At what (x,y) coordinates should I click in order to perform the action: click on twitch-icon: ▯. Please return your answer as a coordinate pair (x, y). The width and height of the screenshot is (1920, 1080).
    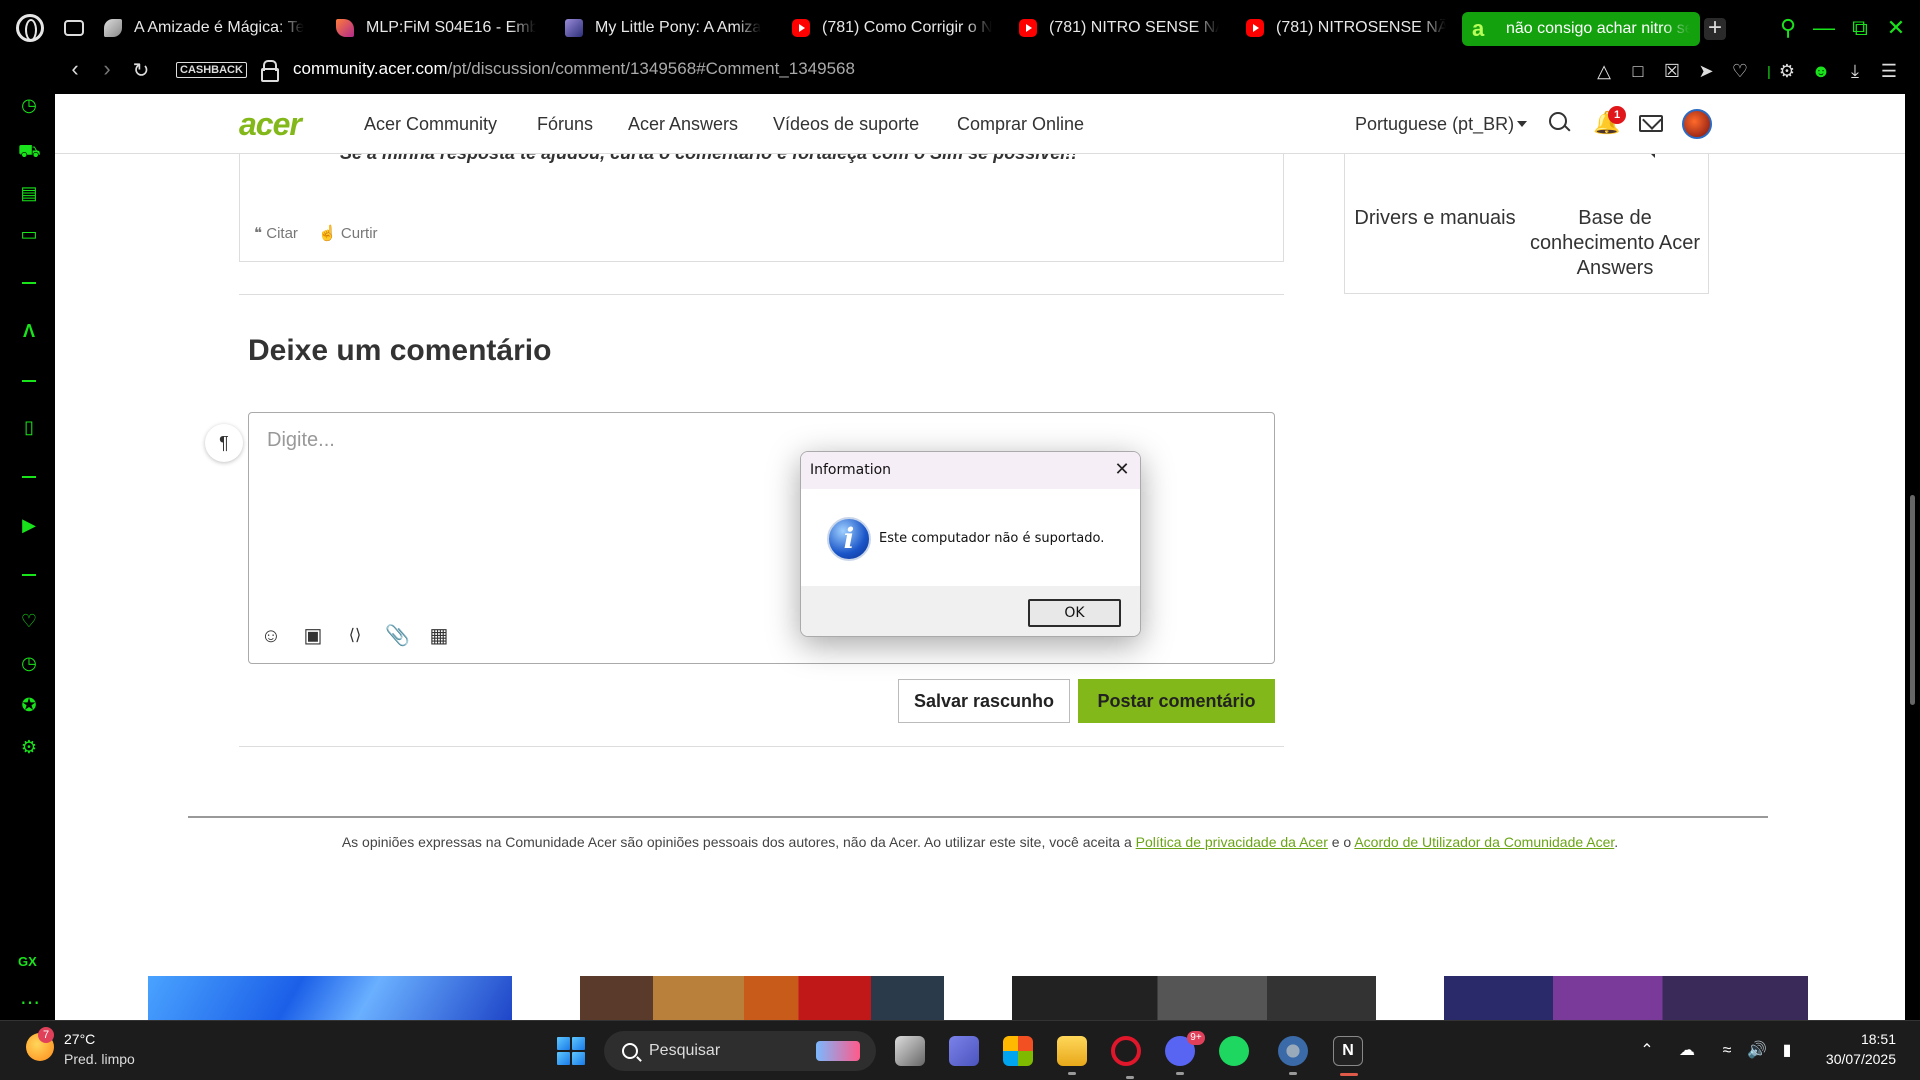
    Looking at the image, I should click on (29, 427).